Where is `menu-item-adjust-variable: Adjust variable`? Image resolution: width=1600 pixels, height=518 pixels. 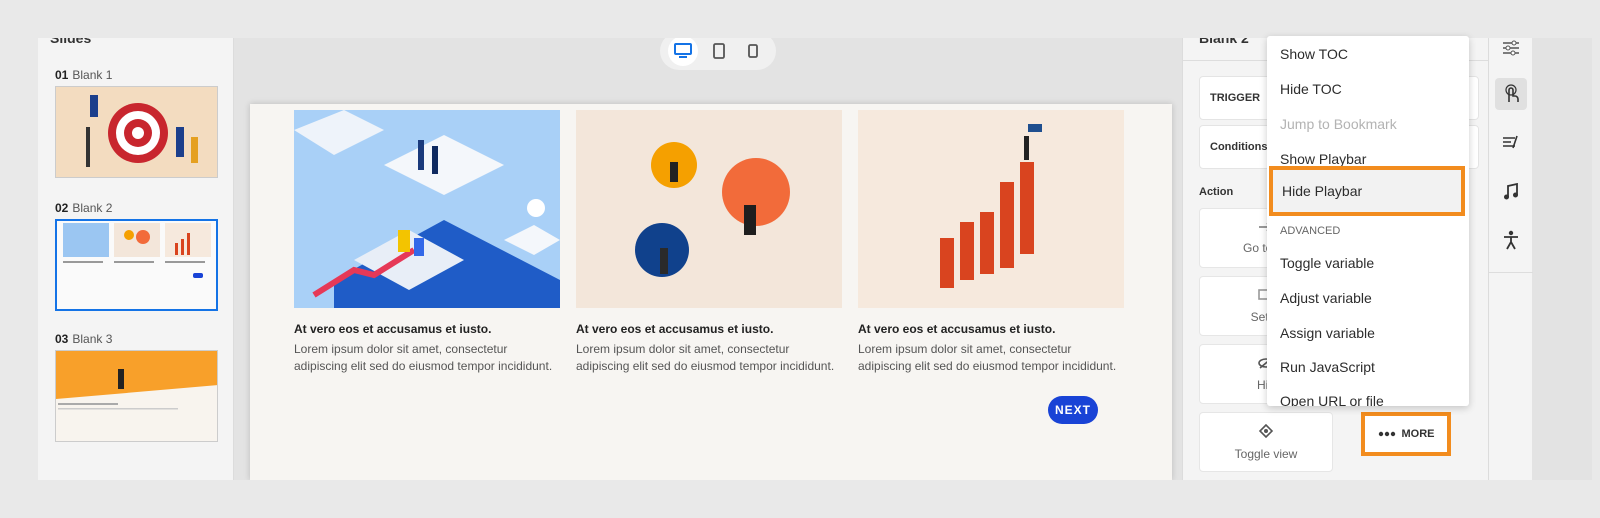
menu-item-adjust-variable: Adjust variable is located at coordinates (1368, 298).